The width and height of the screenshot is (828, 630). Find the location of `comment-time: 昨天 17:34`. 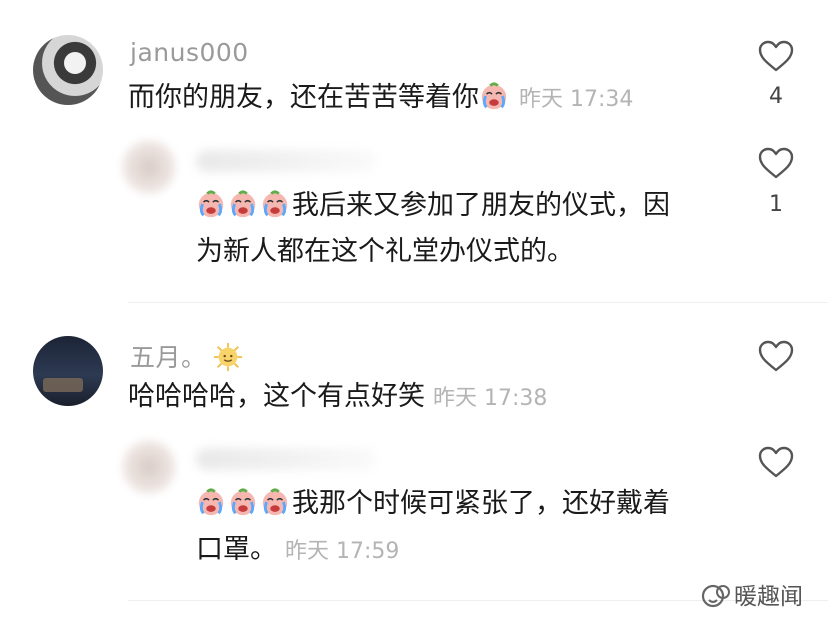

comment-time: 昨天 17:34 is located at coordinates (576, 99).